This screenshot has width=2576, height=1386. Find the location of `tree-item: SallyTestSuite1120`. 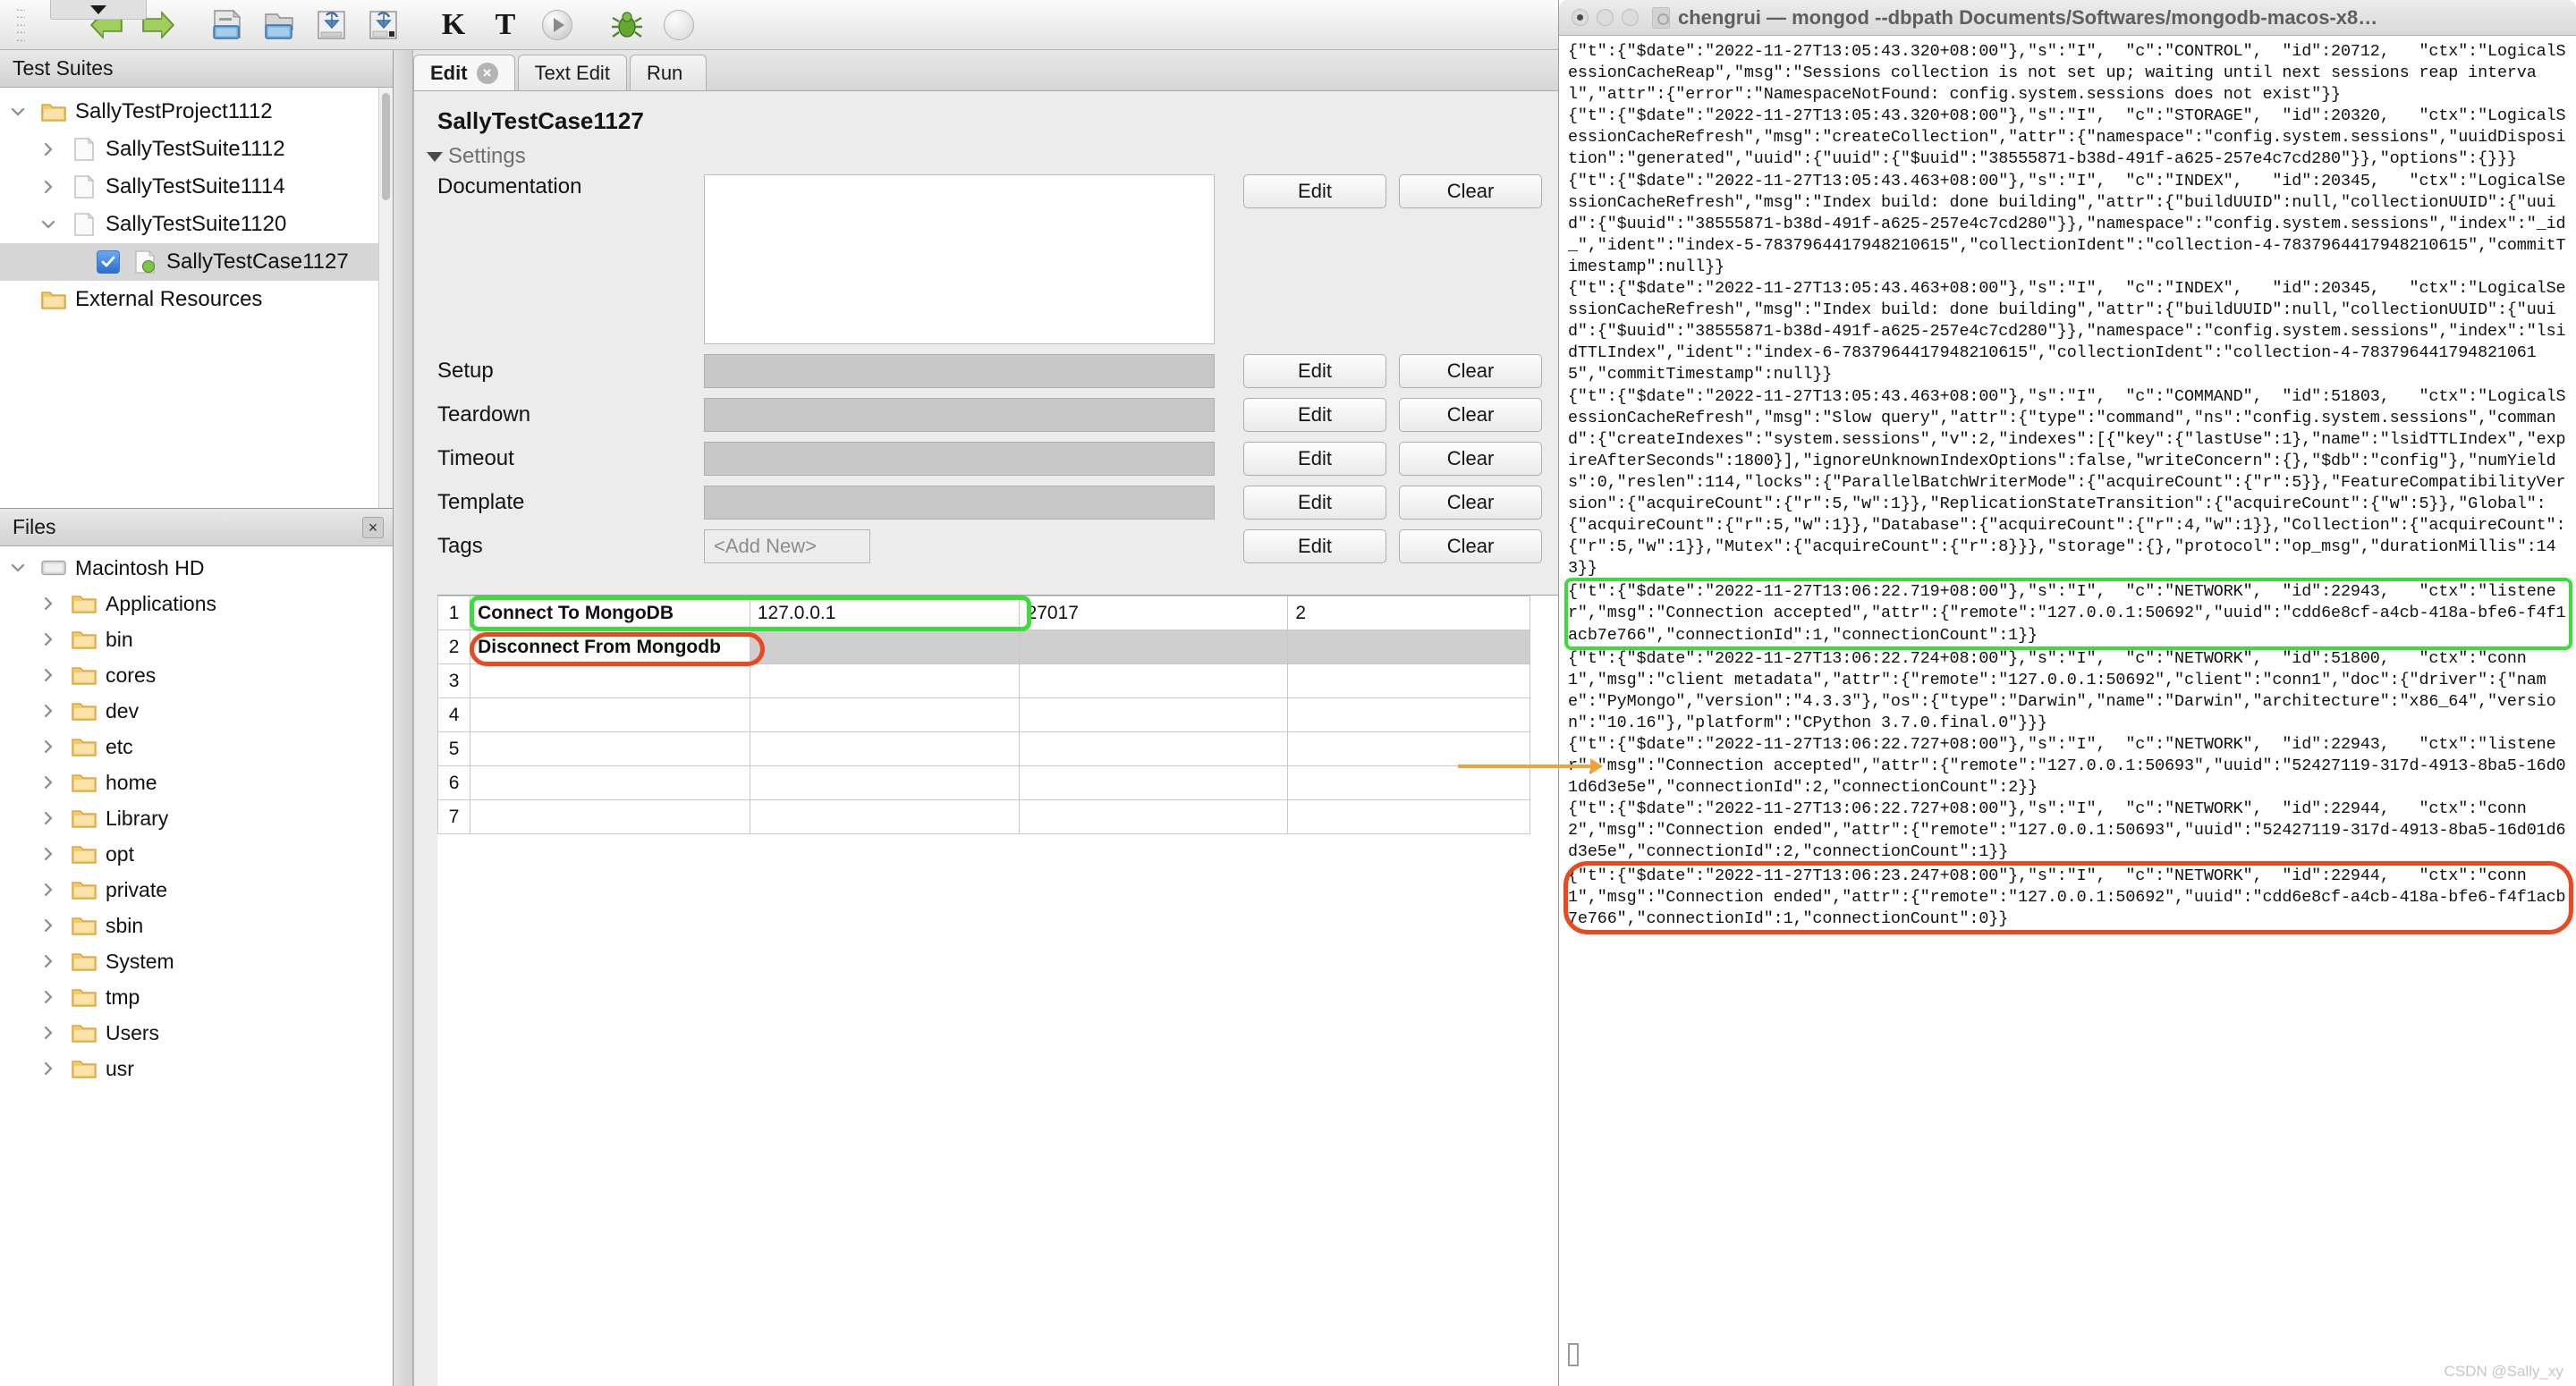

tree-item: SallyTestSuite1120 is located at coordinates (196, 225).